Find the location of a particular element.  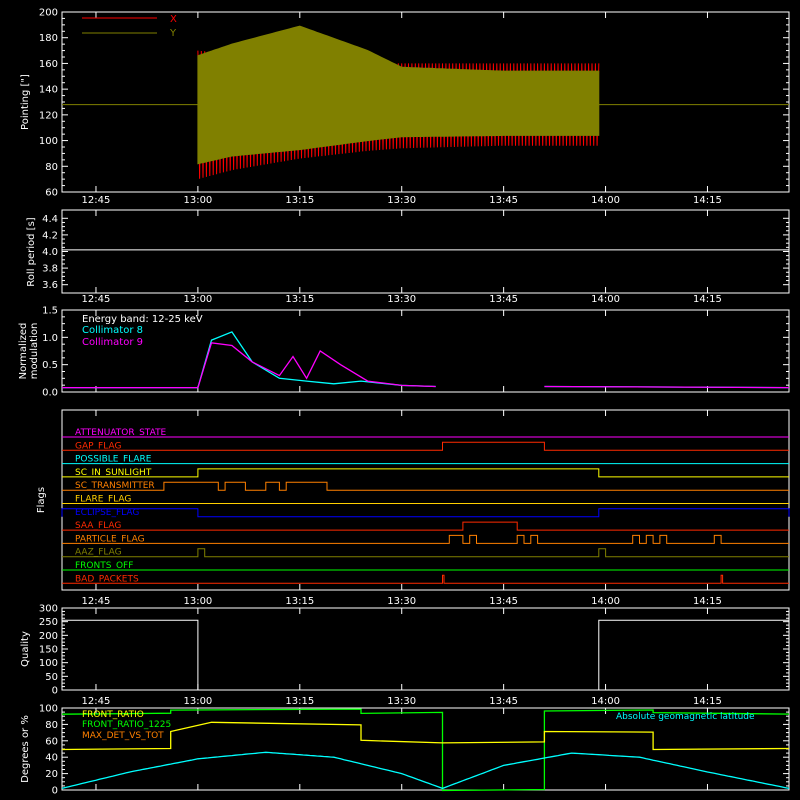

y-tick-label: 3.8 is located at coordinates (50, 269).